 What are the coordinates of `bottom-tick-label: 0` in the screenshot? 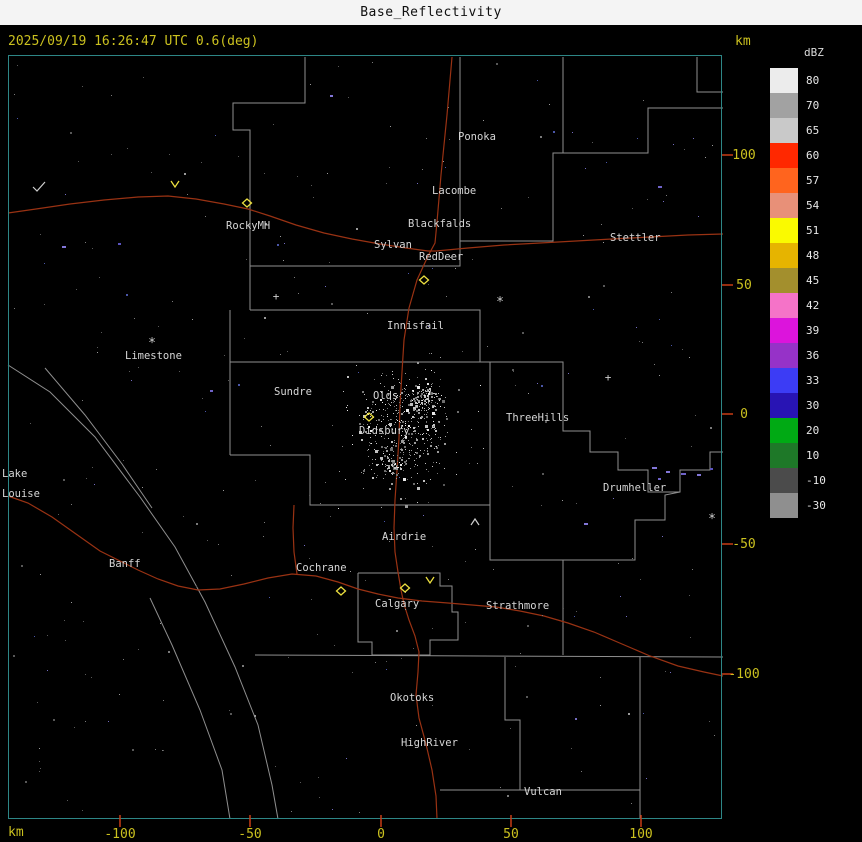 It's located at (381, 834).